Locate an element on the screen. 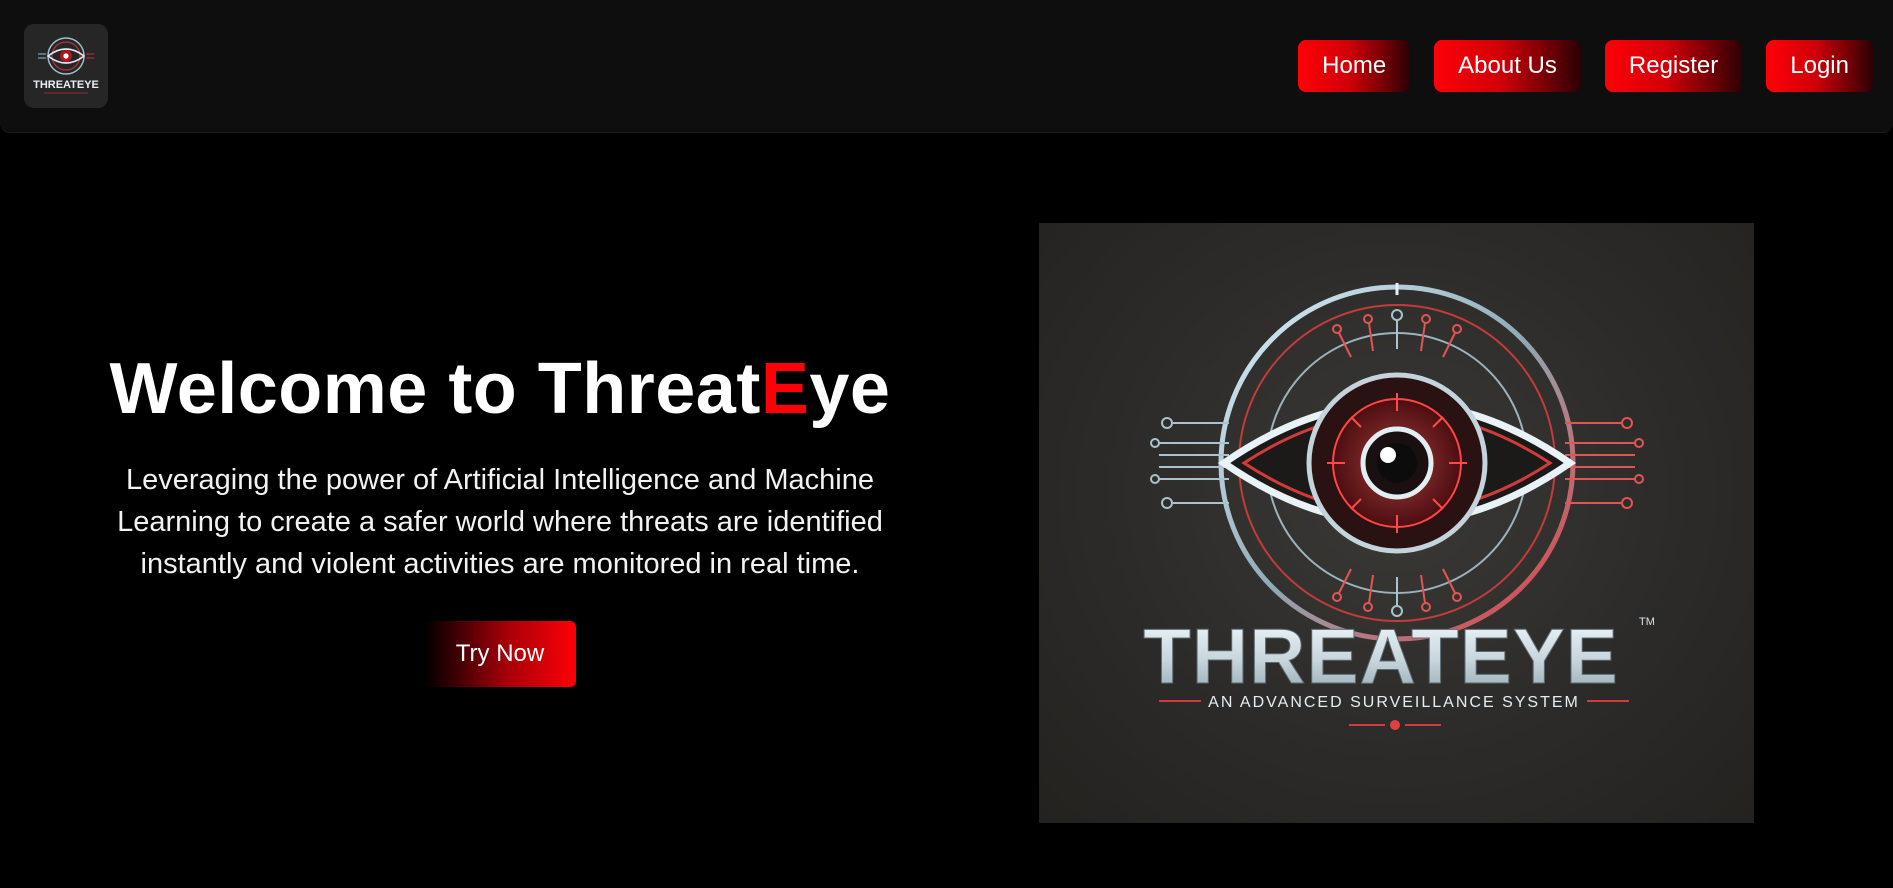  nav-register-button: Register is located at coordinates (1673, 66).